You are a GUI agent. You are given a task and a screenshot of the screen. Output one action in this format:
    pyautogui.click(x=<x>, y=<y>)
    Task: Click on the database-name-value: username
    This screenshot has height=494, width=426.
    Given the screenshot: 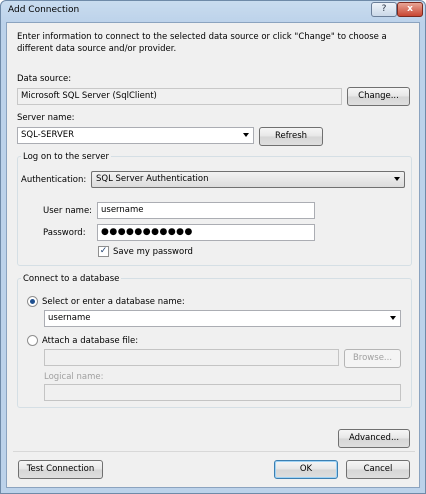 What is the action you would take?
    pyautogui.click(x=69, y=318)
    